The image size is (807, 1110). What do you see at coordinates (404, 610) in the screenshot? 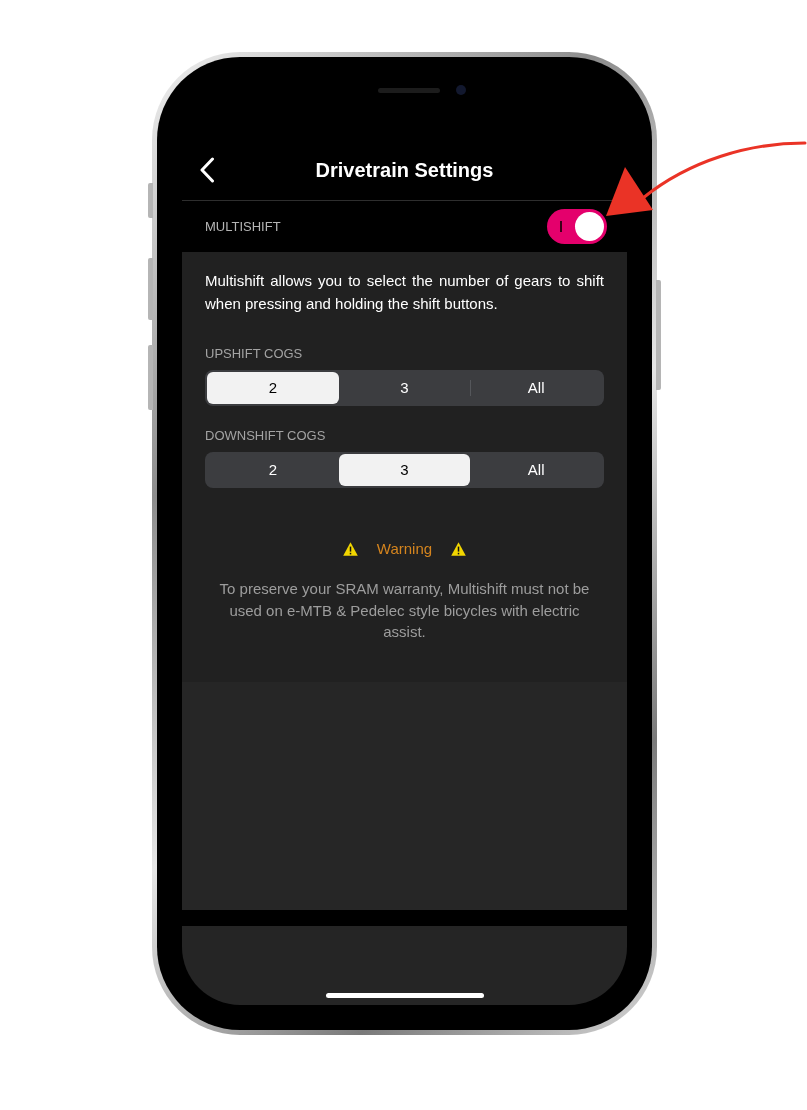
I see `warning-text: To preserve your SRAM warranty, Multishift must not be used on e-MTB & Pedelec style bicycles with electric assist.` at bounding box center [404, 610].